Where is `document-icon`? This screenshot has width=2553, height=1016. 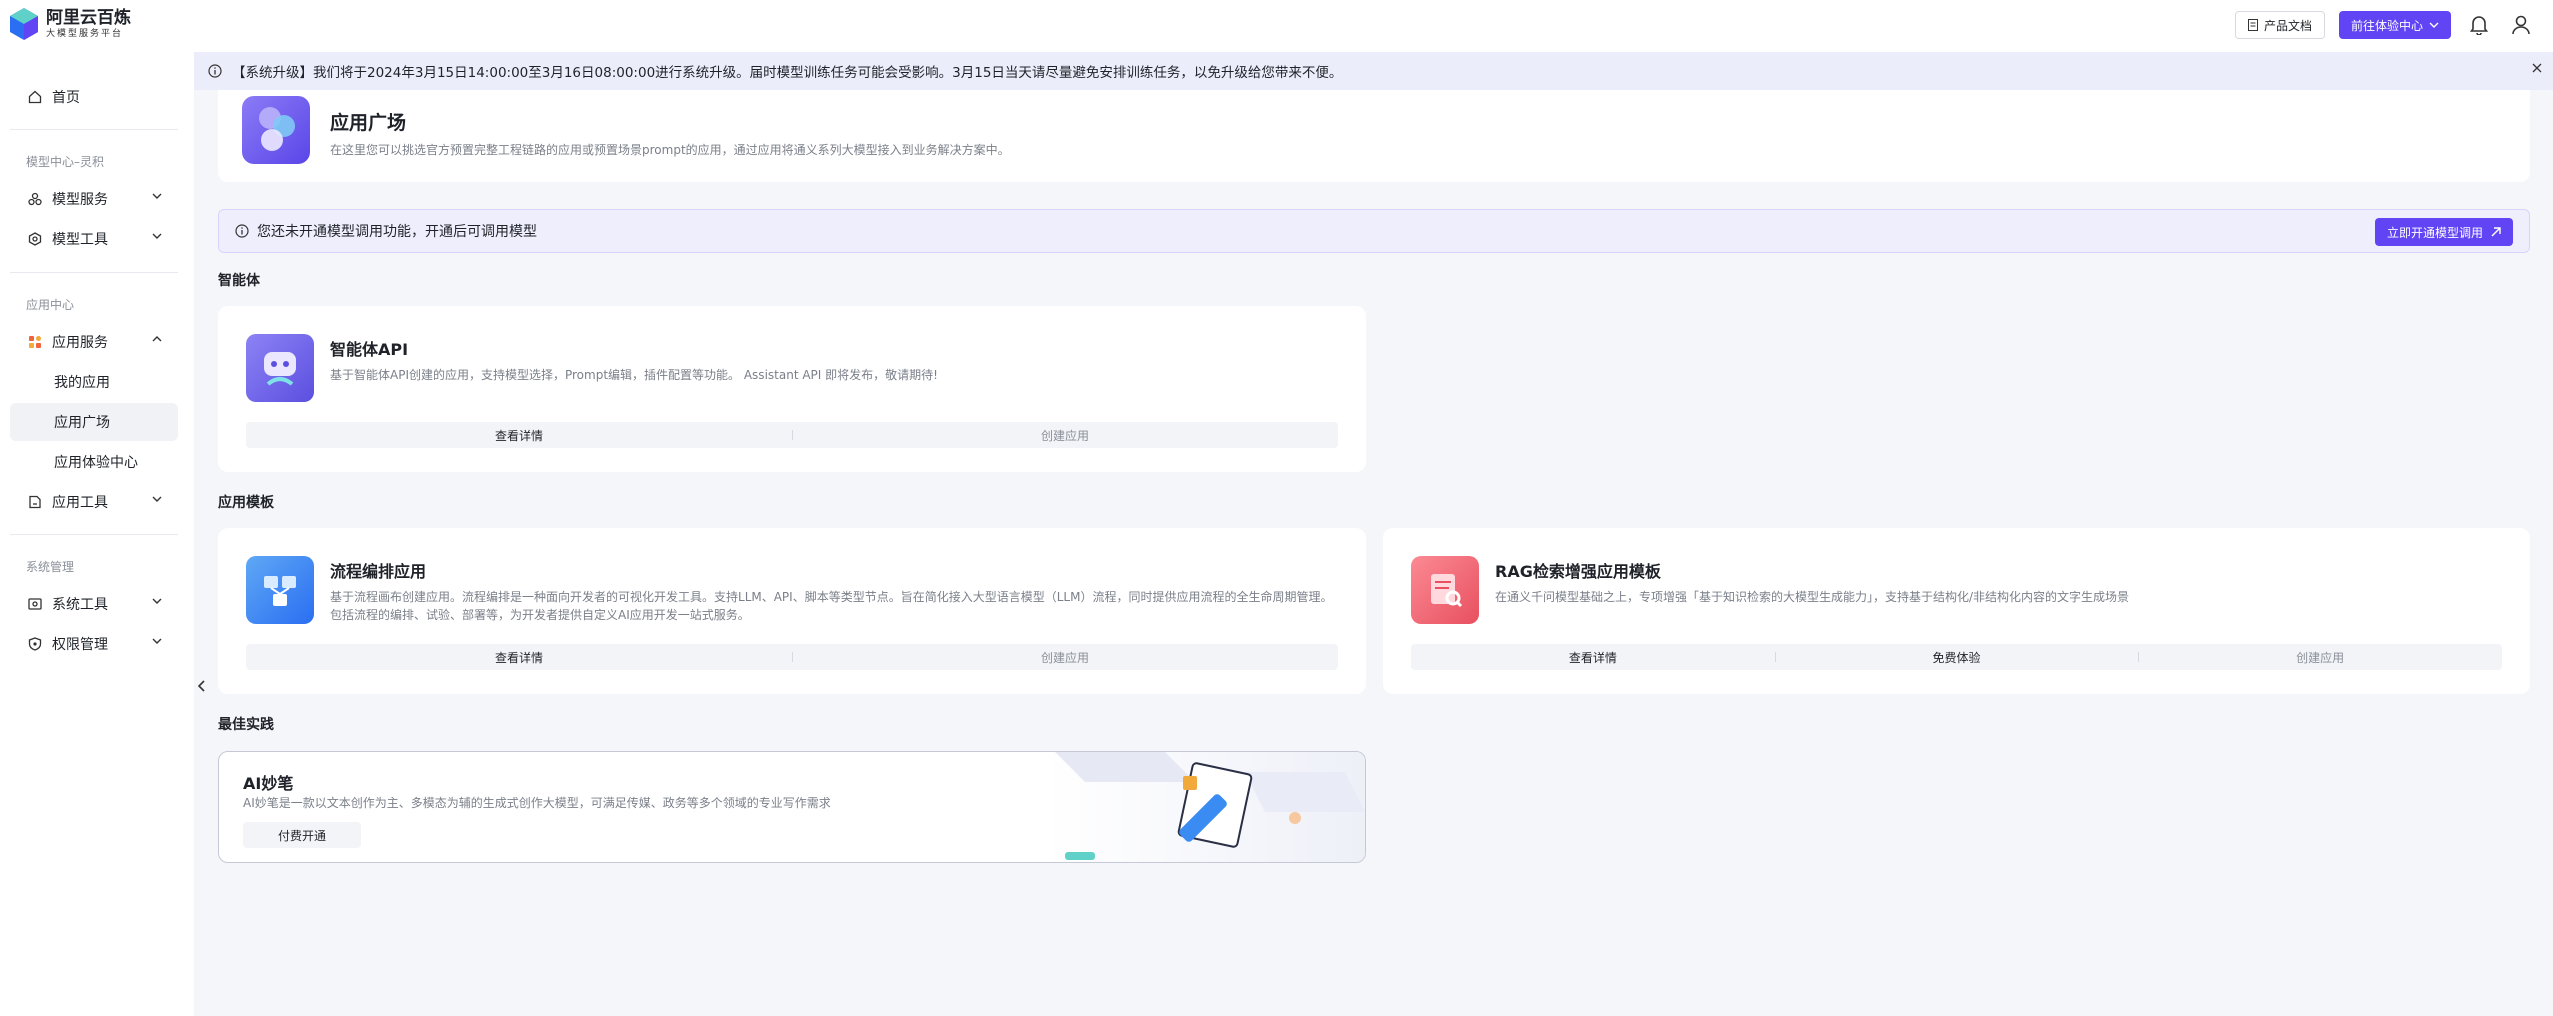
document-icon is located at coordinates (2252, 25).